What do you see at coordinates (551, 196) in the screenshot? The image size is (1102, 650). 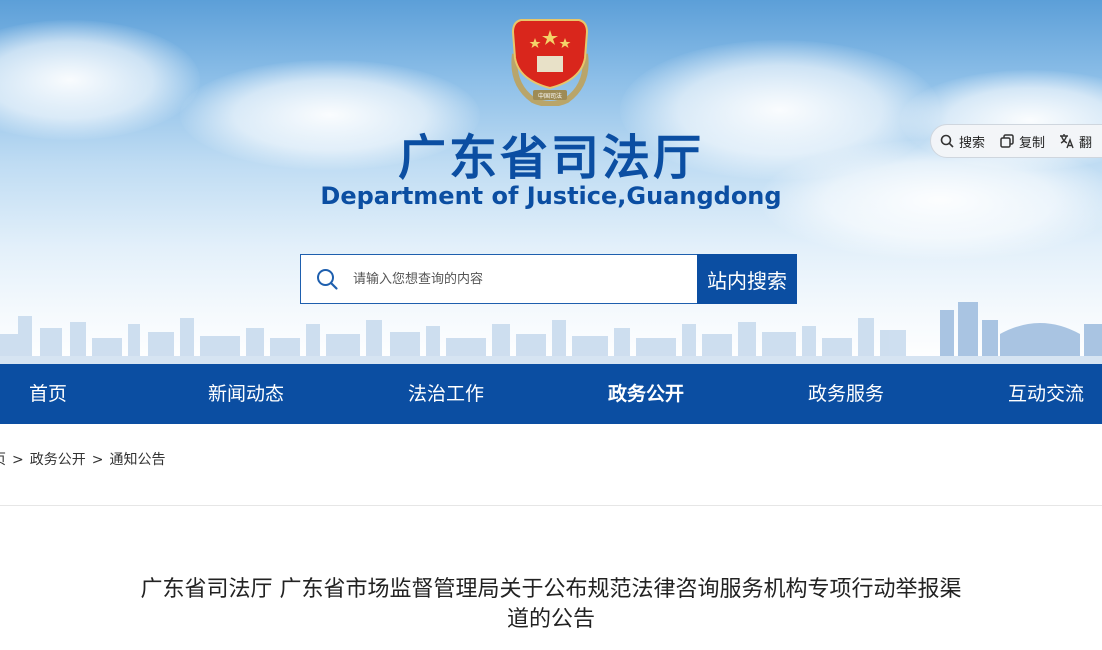 I see `site-subtitle: Department of Justice,Guangdong` at bounding box center [551, 196].